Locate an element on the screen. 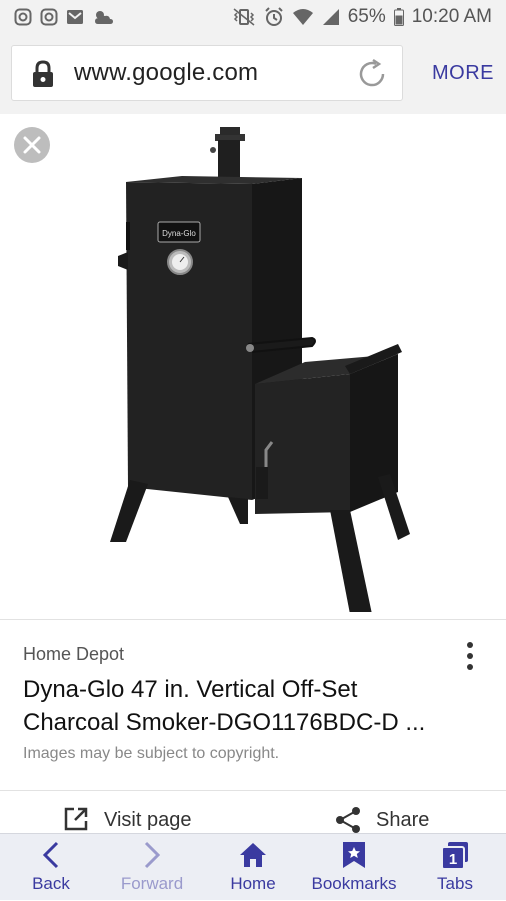  nav-bookmarks-label: Bookmarks is located at coordinates (354, 883).